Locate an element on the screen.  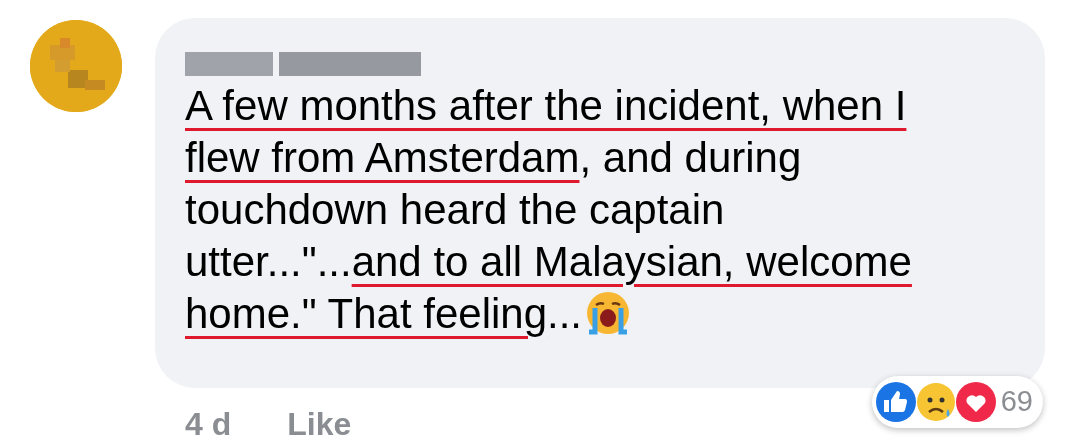
like-link: Like is located at coordinates (319, 424).